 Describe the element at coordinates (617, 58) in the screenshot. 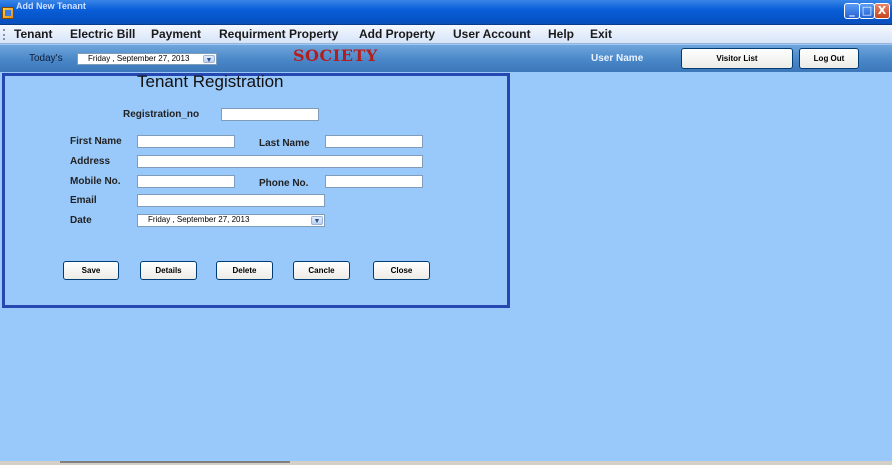

I see `user-name-label: User Name` at that location.